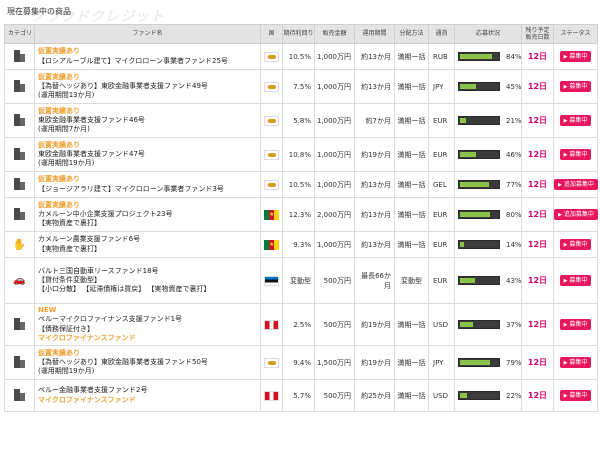 Image resolution: width=600 pixels, height=459 pixels. What do you see at coordinates (514, 395) in the screenshot?
I see `progress-percent: 22%` at bounding box center [514, 395].